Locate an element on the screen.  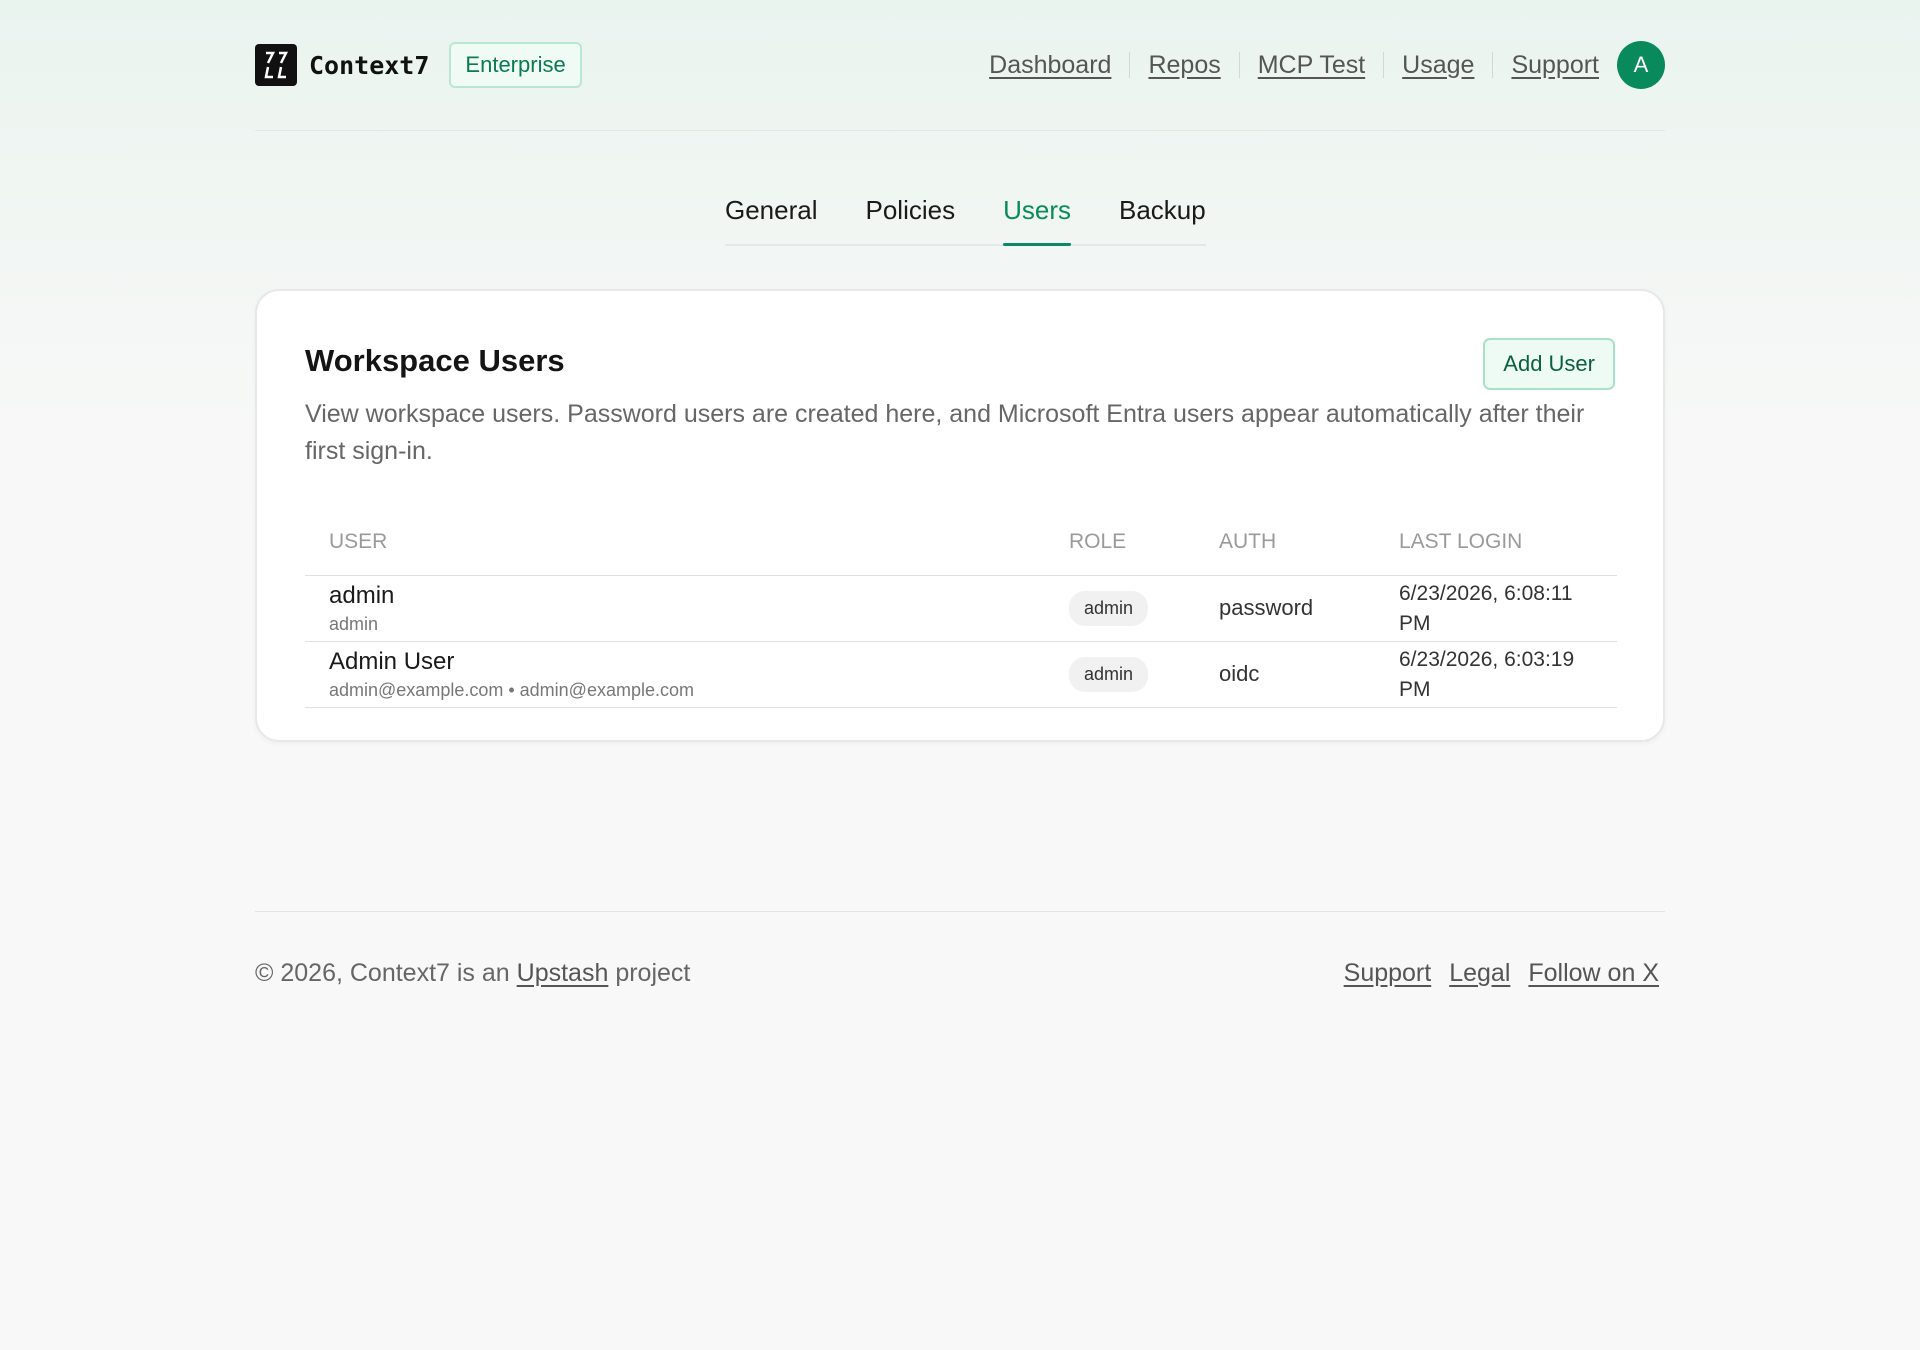
footer-copyright: © 2026, Context7 is an Upstash project is located at coordinates (472, 973).